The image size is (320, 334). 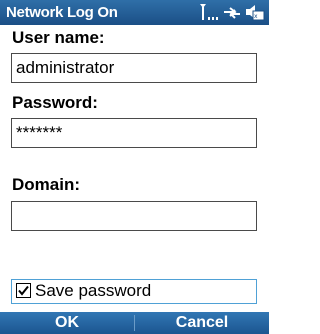 I want to click on cancel-button: Cancel, so click(x=202, y=323).